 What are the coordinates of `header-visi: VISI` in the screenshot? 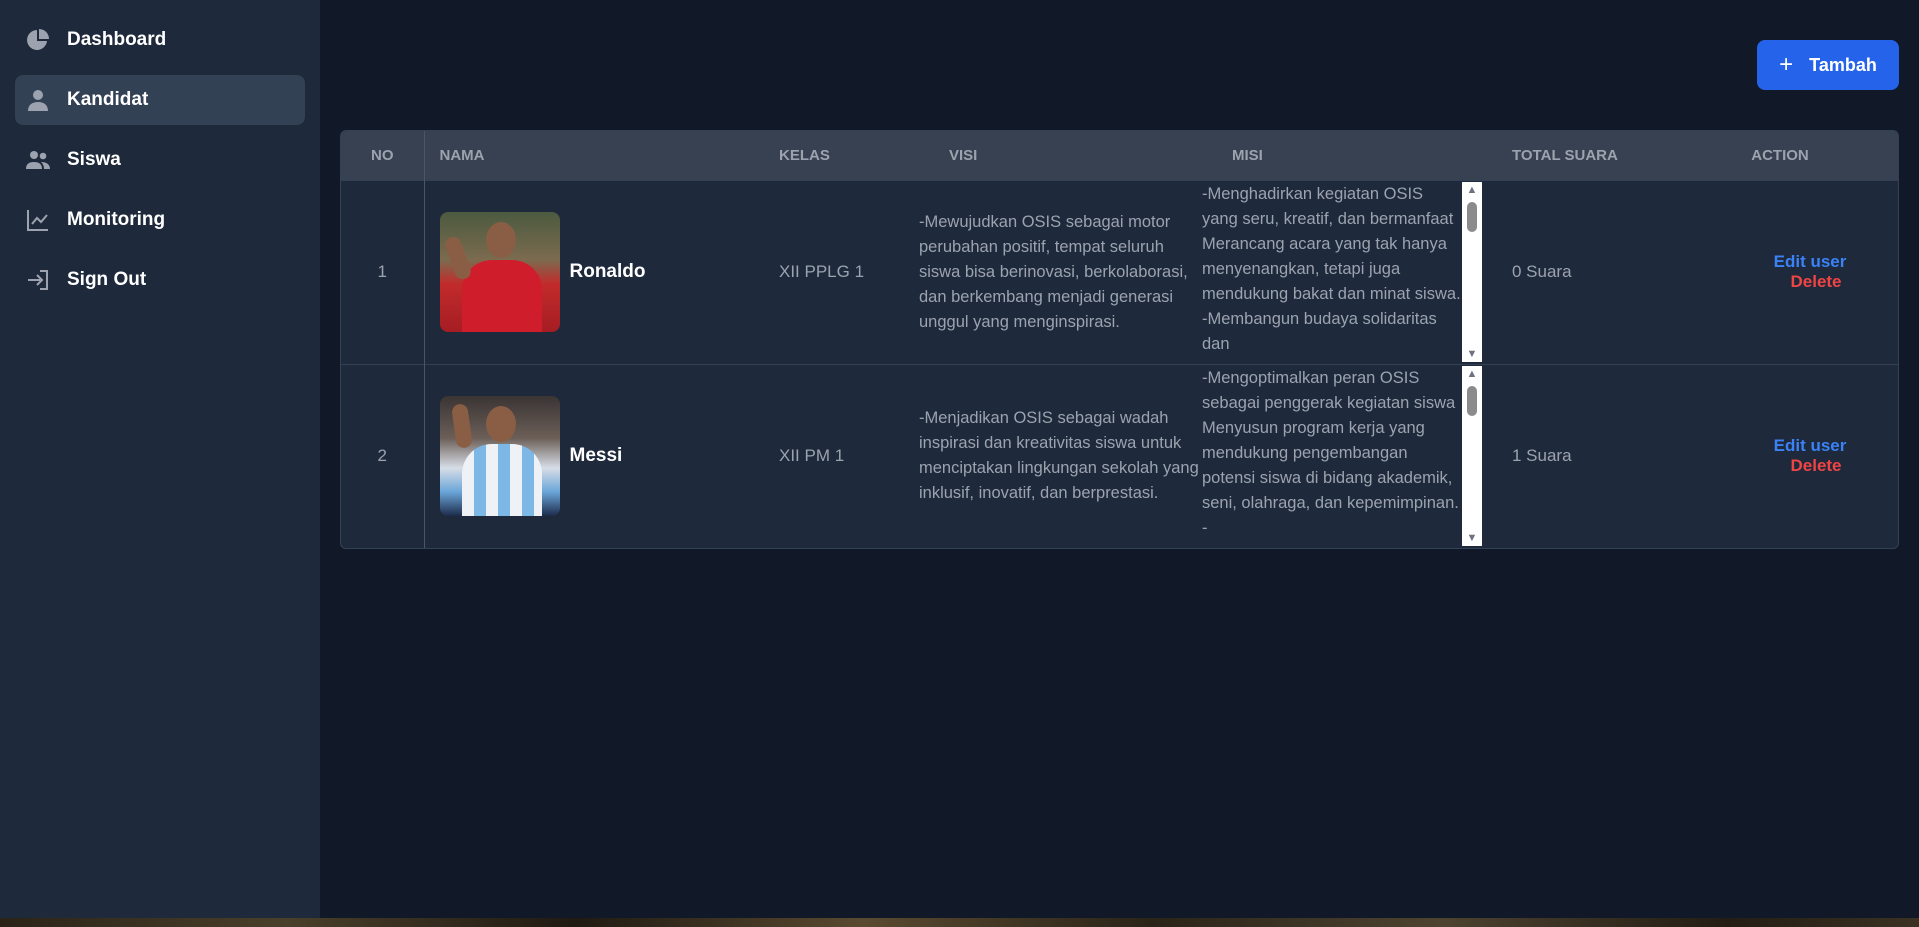 It's located at (1060, 155).